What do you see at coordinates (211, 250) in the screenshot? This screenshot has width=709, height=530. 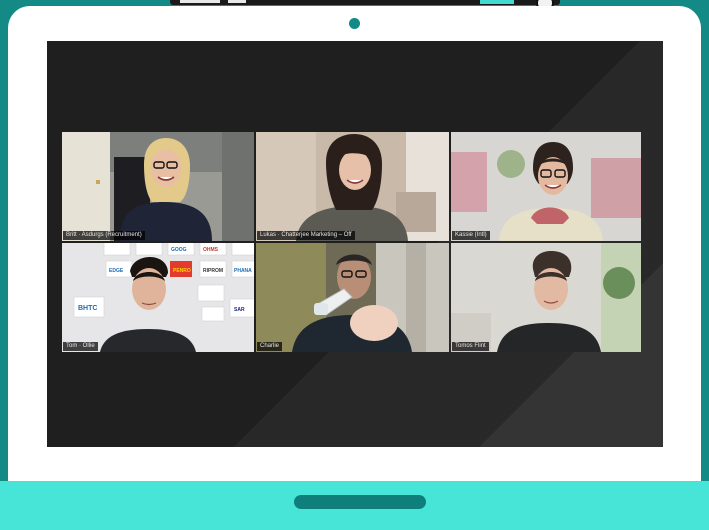 I see `sponsor-logo: OHMS` at bounding box center [211, 250].